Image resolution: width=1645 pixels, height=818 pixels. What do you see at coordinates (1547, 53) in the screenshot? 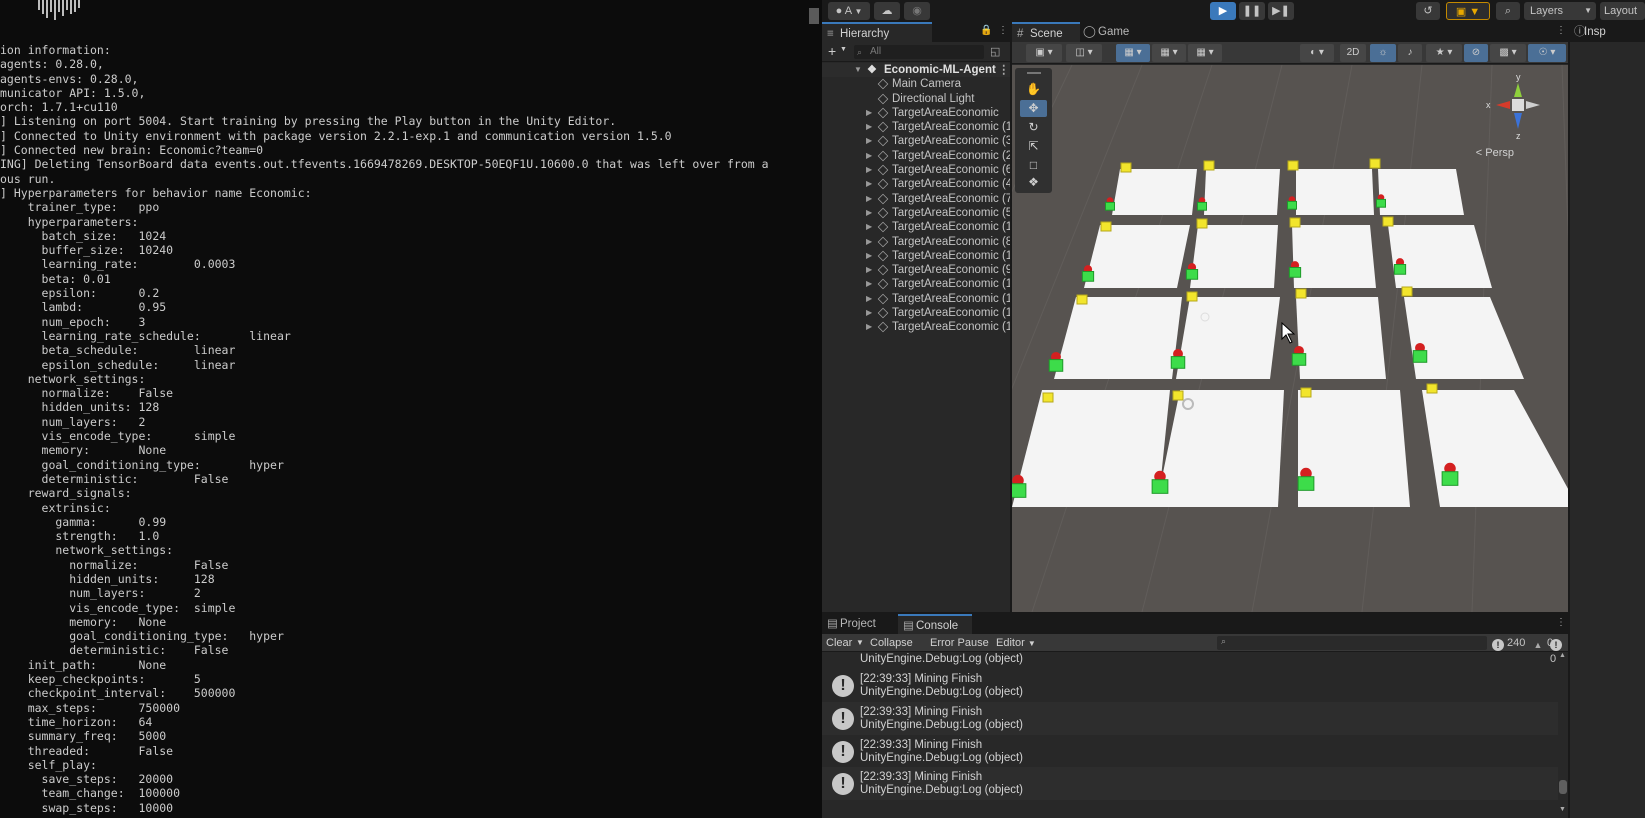
I see `gizmos-button: ☉ ▾` at bounding box center [1547, 53].